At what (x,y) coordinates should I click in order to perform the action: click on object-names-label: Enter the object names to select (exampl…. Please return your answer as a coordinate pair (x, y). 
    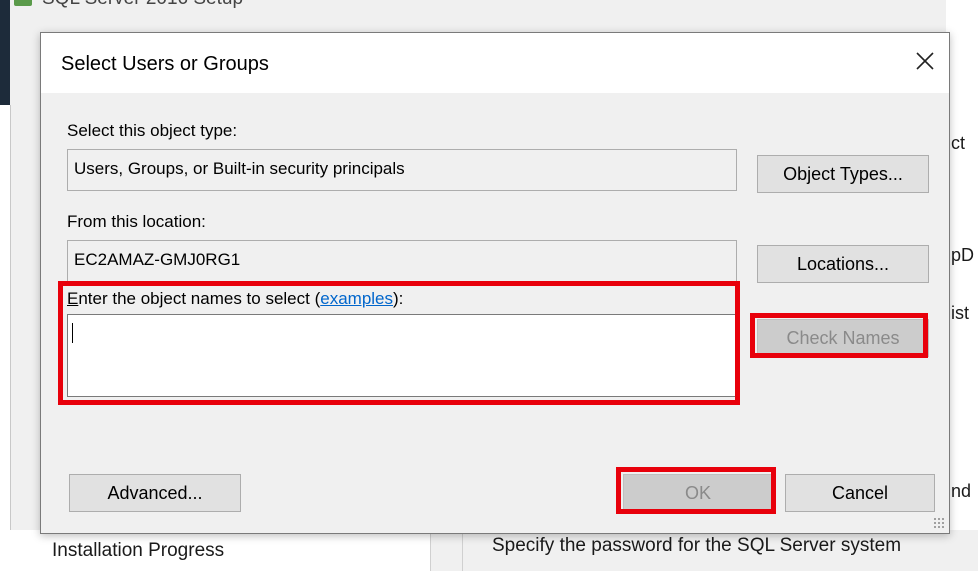
    Looking at the image, I should click on (235, 298).